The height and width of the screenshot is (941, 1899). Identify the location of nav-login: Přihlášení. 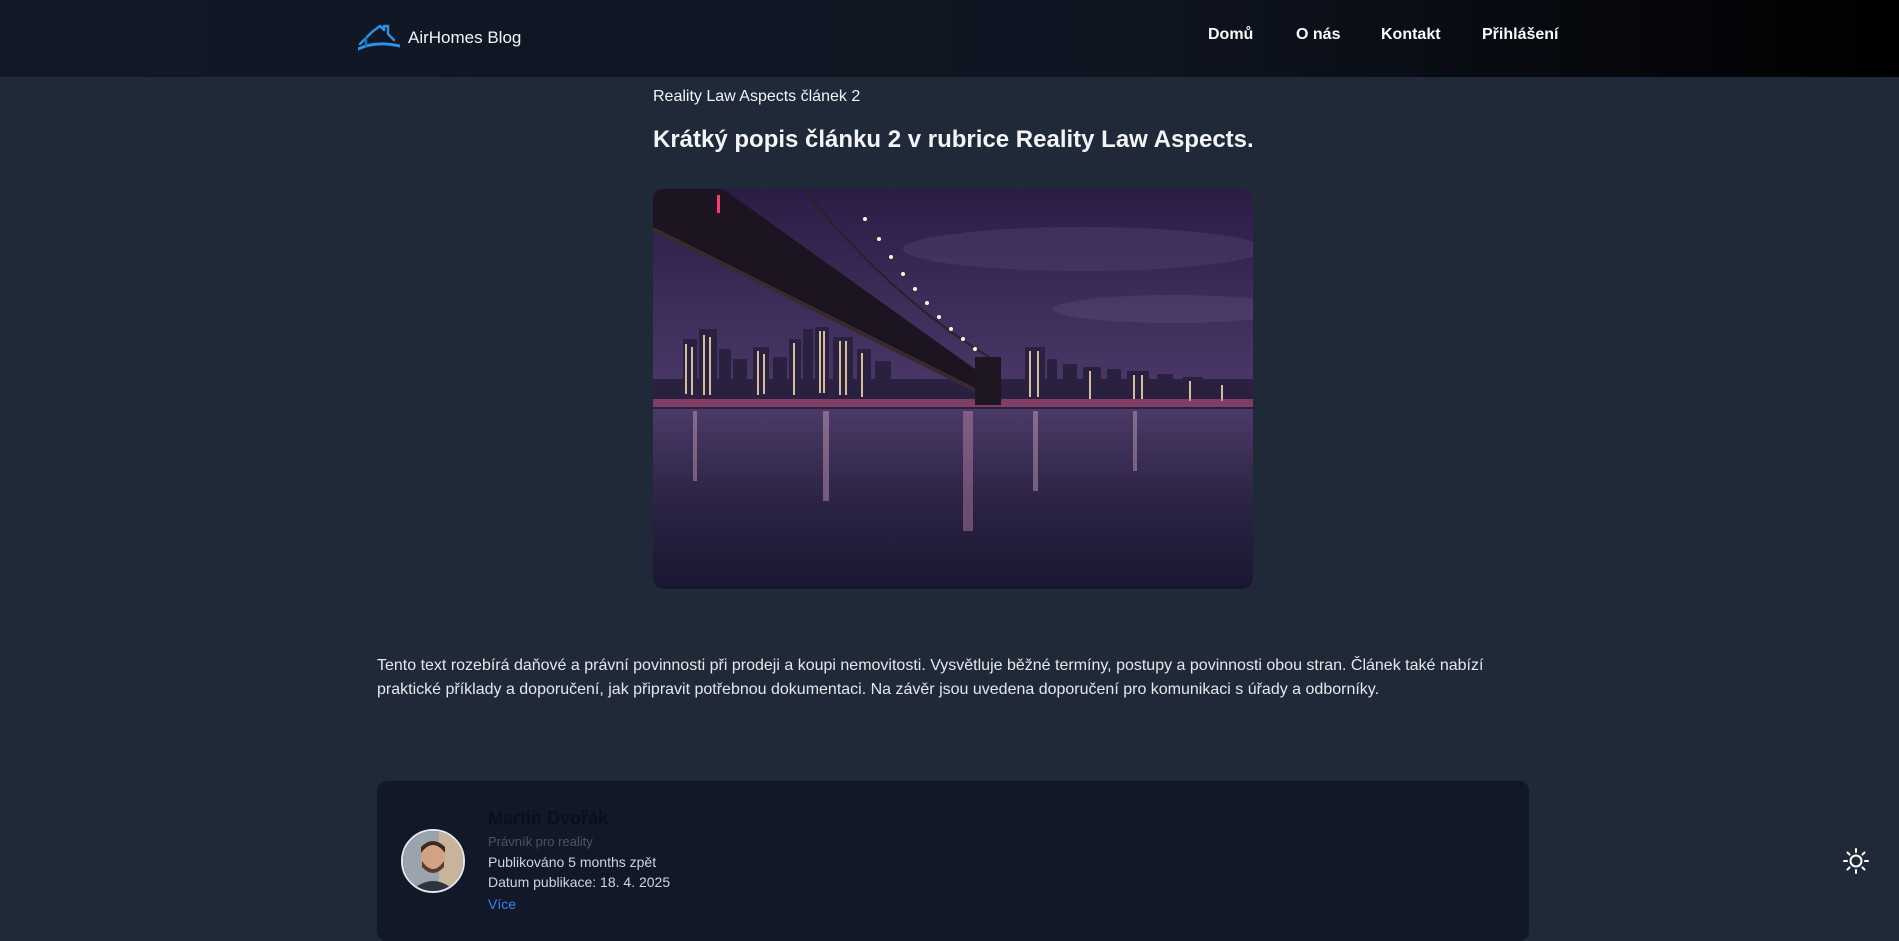
(1520, 35).